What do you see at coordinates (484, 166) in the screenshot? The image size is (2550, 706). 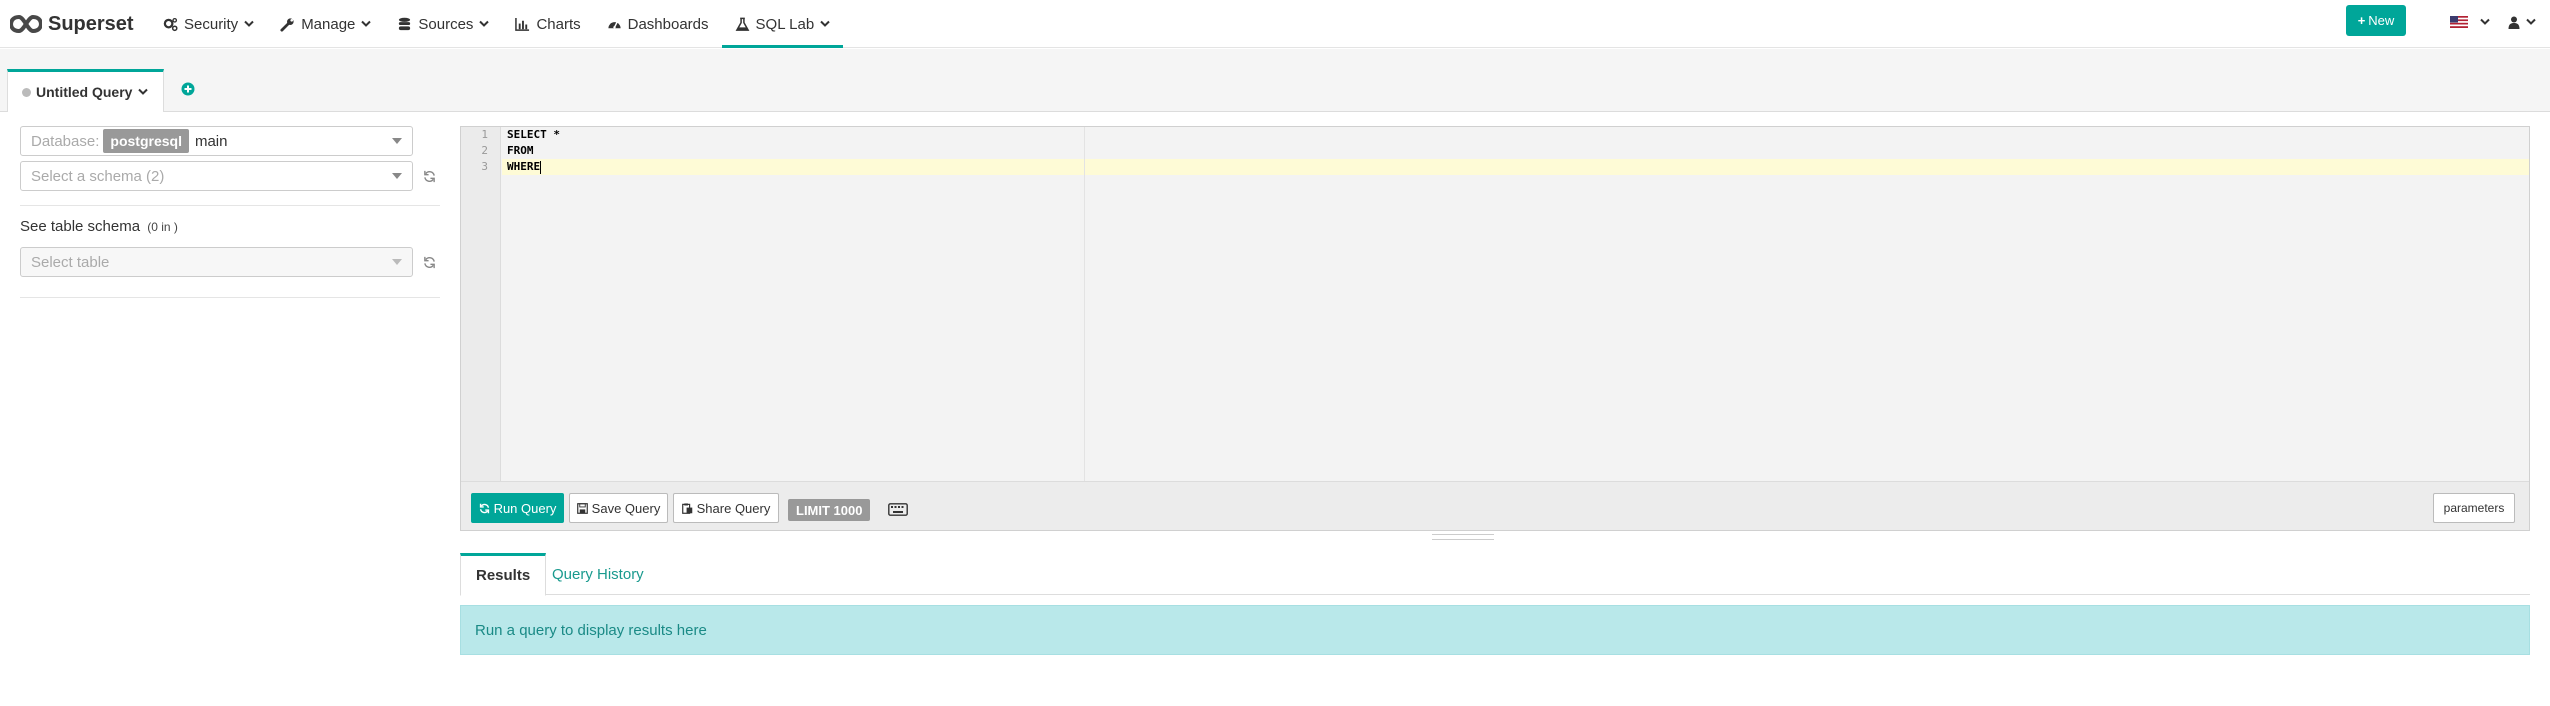 I see `line-number: 3` at bounding box center [484, 166].